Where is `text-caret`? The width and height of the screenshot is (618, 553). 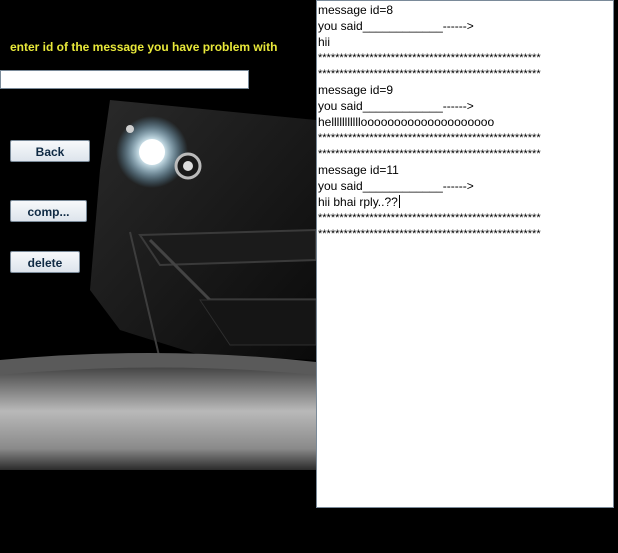
text-caret is located at coordinates (399, 201).